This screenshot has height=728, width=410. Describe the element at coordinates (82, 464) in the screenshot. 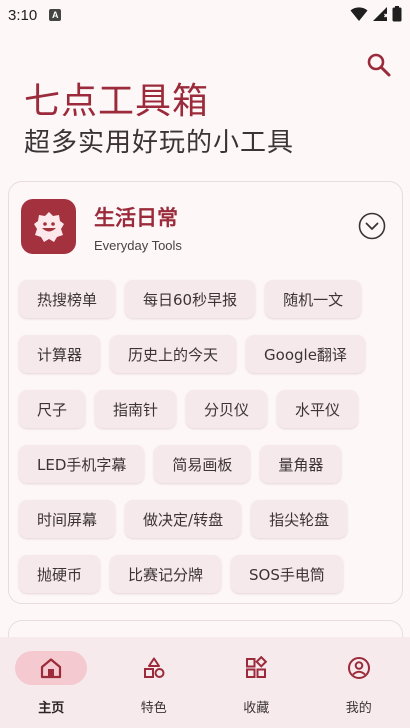

I see `tool-chip: LED手机字幕` at that location.